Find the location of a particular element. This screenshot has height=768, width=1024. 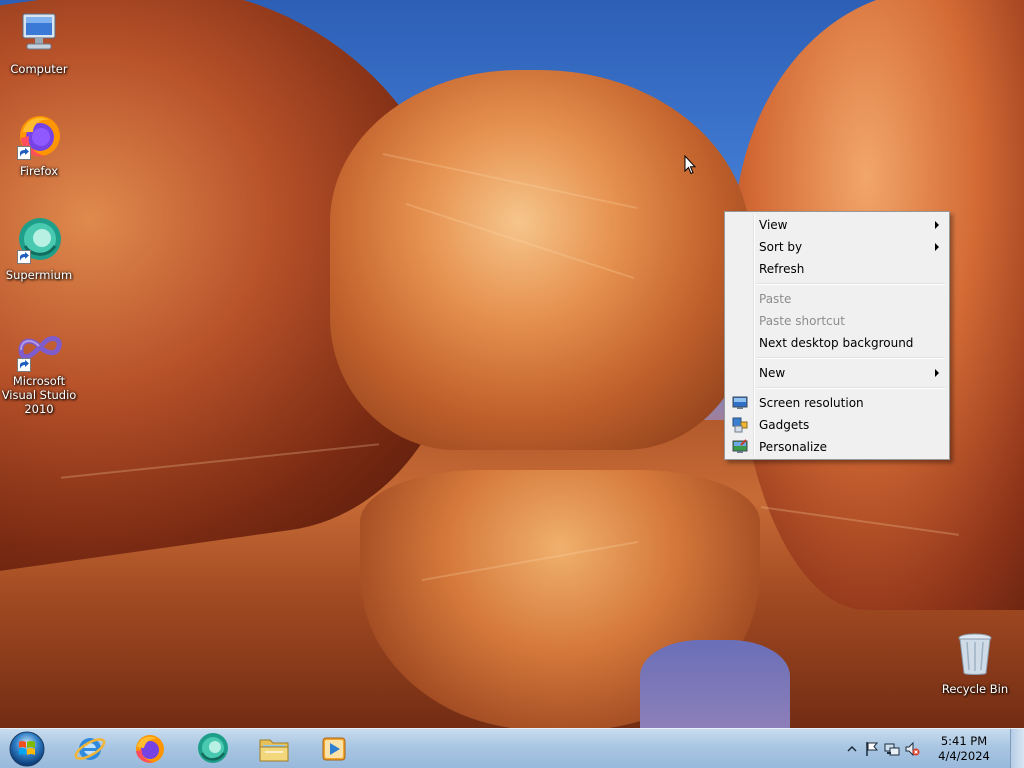

windows-orb-icon is located at coordinates (27, 749).